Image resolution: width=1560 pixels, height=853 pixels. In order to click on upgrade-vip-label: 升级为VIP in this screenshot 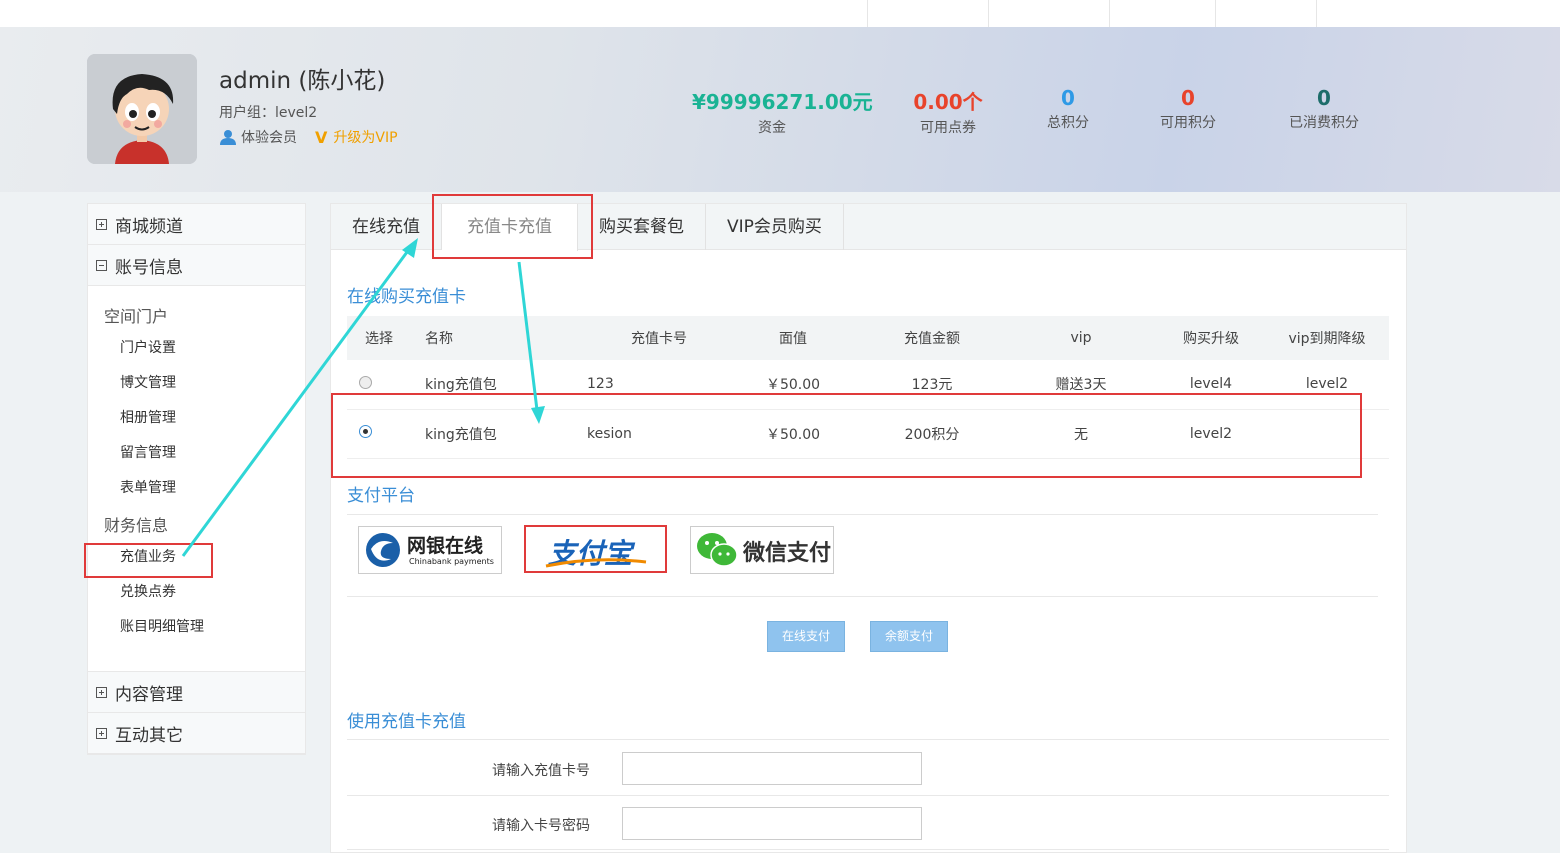, I will do `click(365, 138)`.